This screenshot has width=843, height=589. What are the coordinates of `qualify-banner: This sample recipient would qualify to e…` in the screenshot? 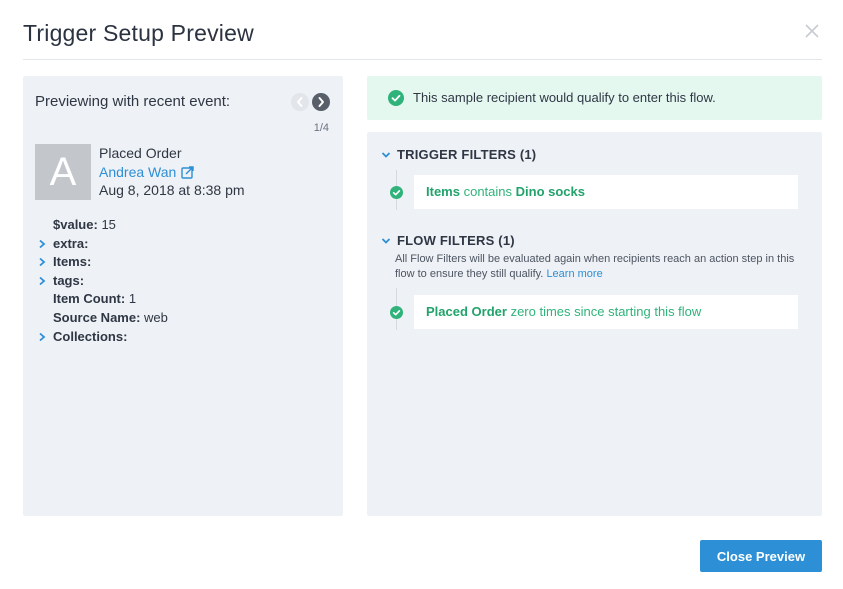 It's located at (594, 98).